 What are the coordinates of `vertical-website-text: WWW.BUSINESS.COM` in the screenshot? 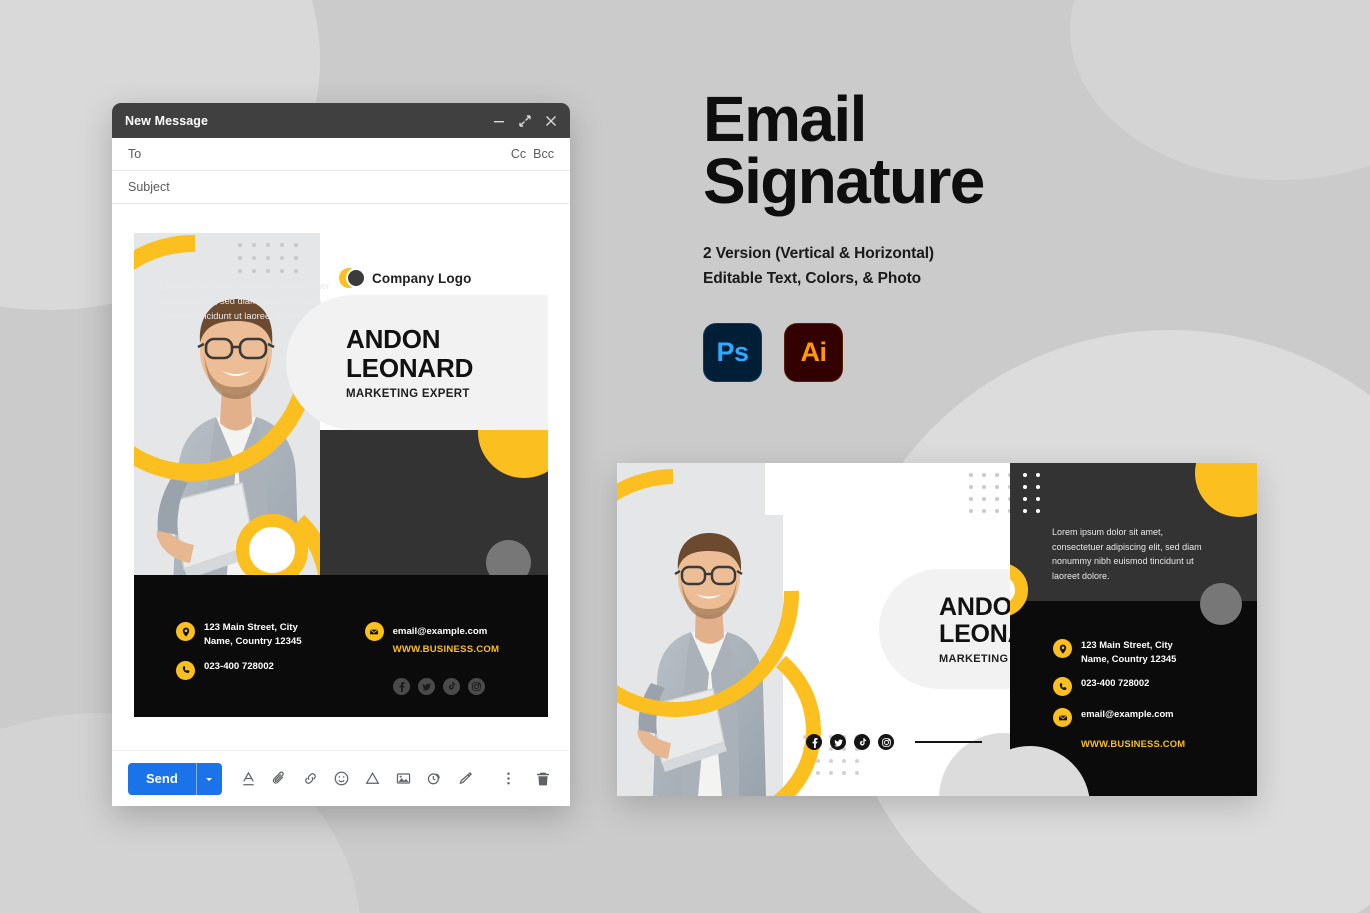 It's located at (446, 649).